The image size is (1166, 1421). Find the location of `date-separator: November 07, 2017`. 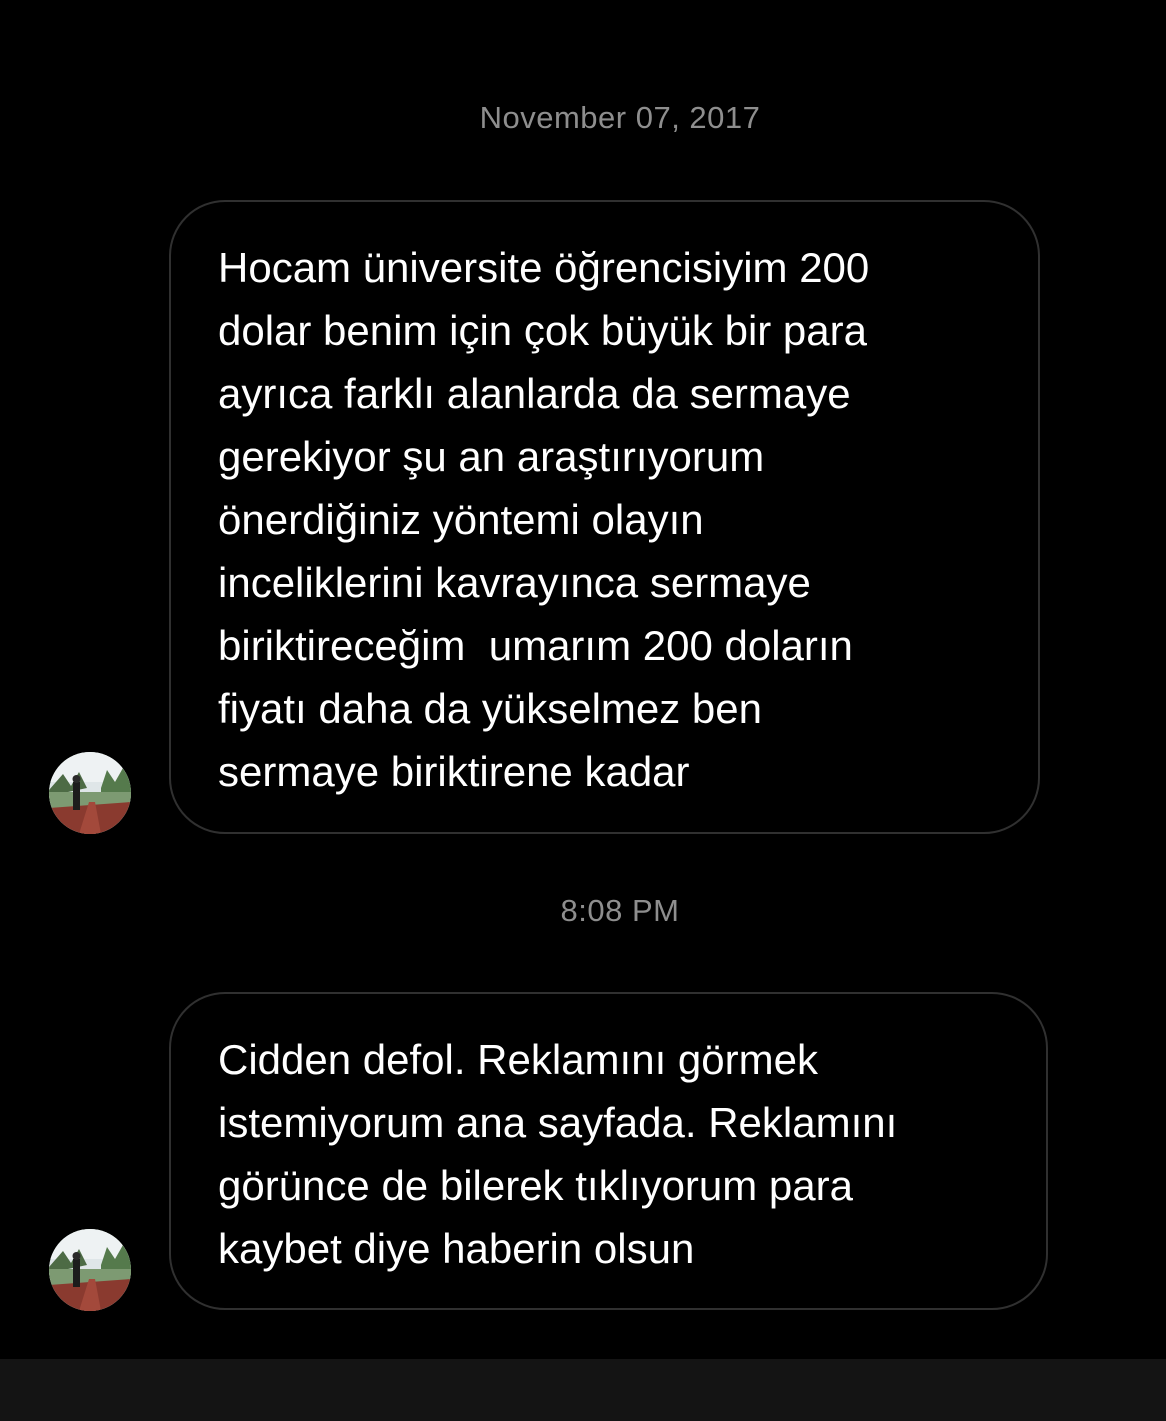

date-separator: November 07, 2017 is located at coordinates (620, 117).